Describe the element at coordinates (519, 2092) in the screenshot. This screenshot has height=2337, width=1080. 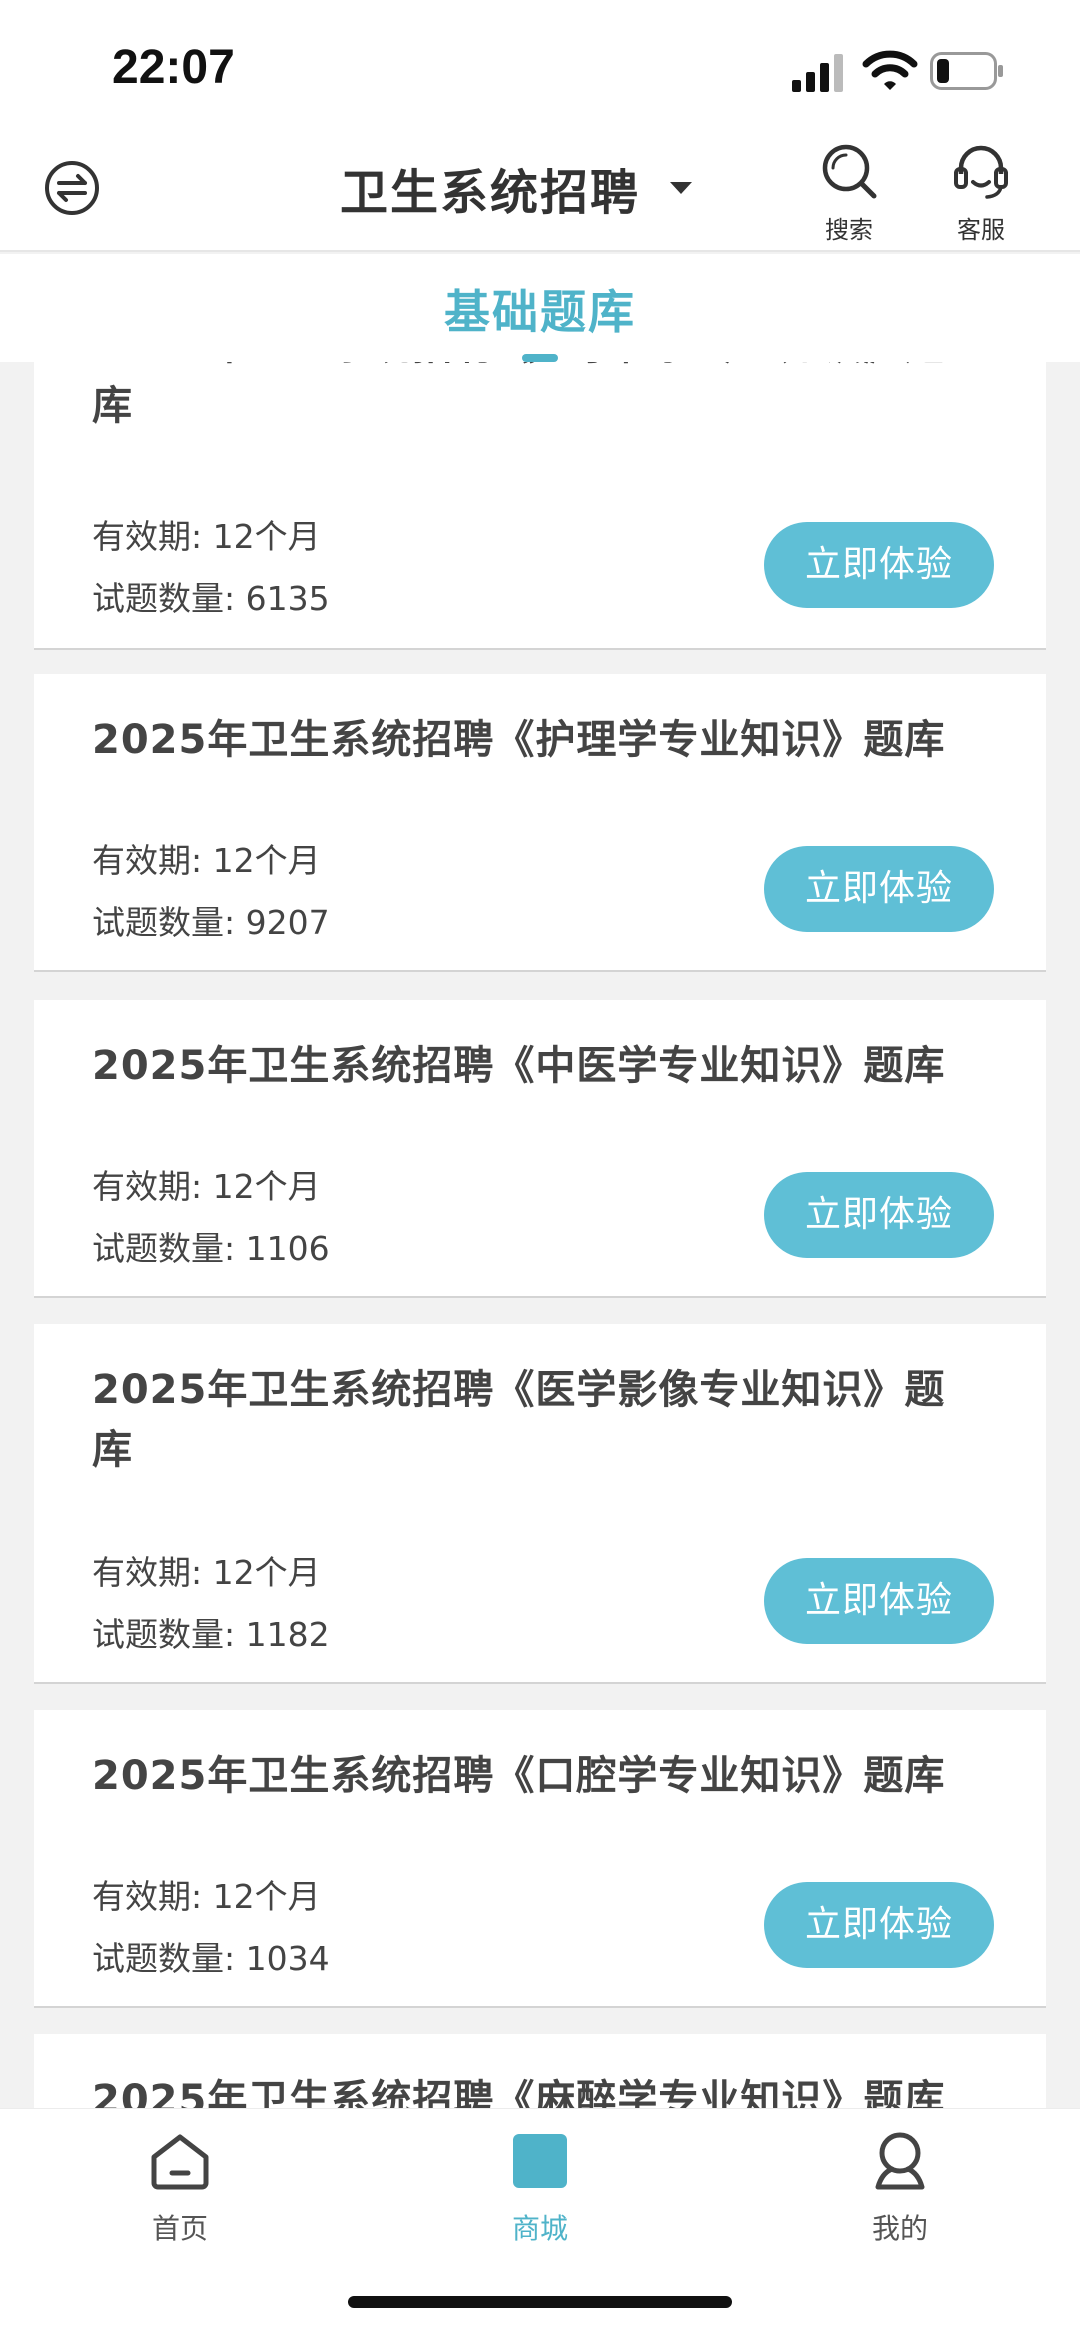
I see `card-title: 2025年卫生系统招聘《麻醉学专业知识》题库` at that location.